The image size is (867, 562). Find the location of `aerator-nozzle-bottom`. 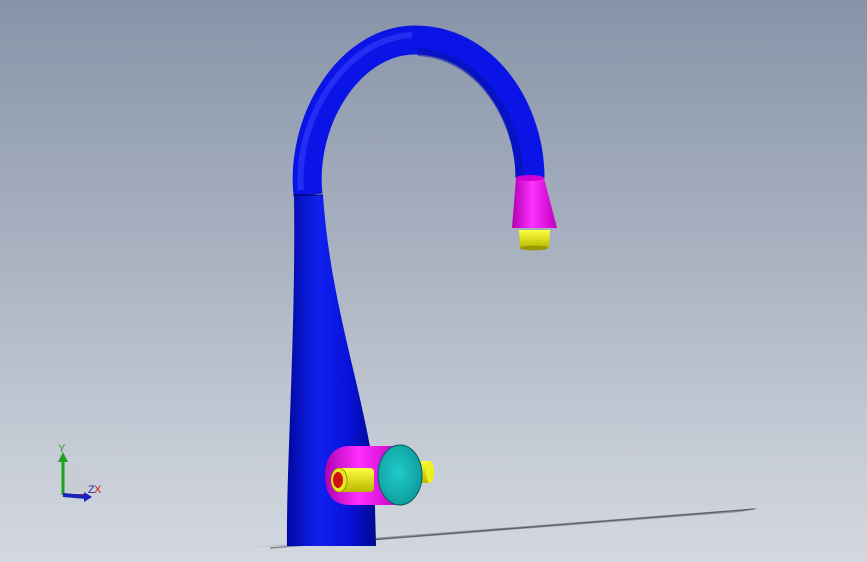

aerator-nozzle-bottom is located at coordinates (534, 248).